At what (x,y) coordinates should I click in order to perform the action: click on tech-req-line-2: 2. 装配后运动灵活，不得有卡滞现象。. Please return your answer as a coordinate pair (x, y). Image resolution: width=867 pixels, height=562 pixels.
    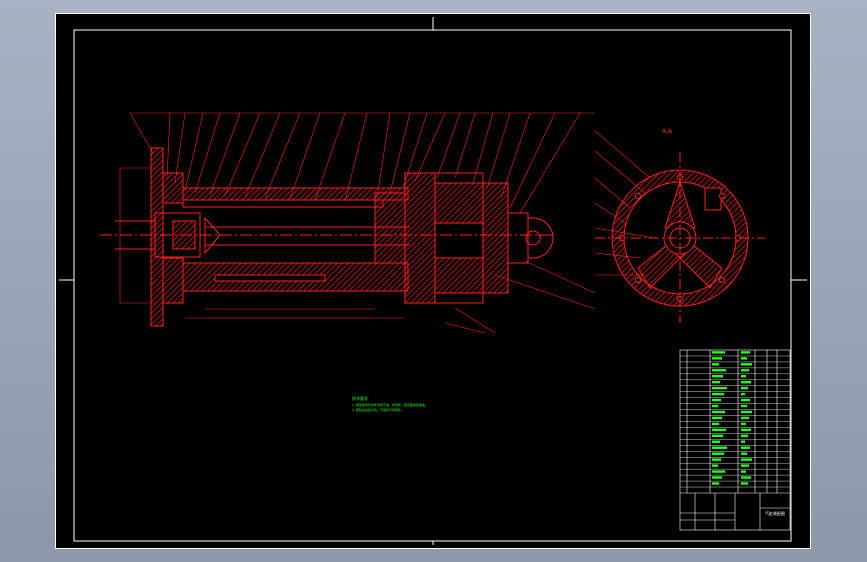
    Looking at the image, I should click on (378, 409).